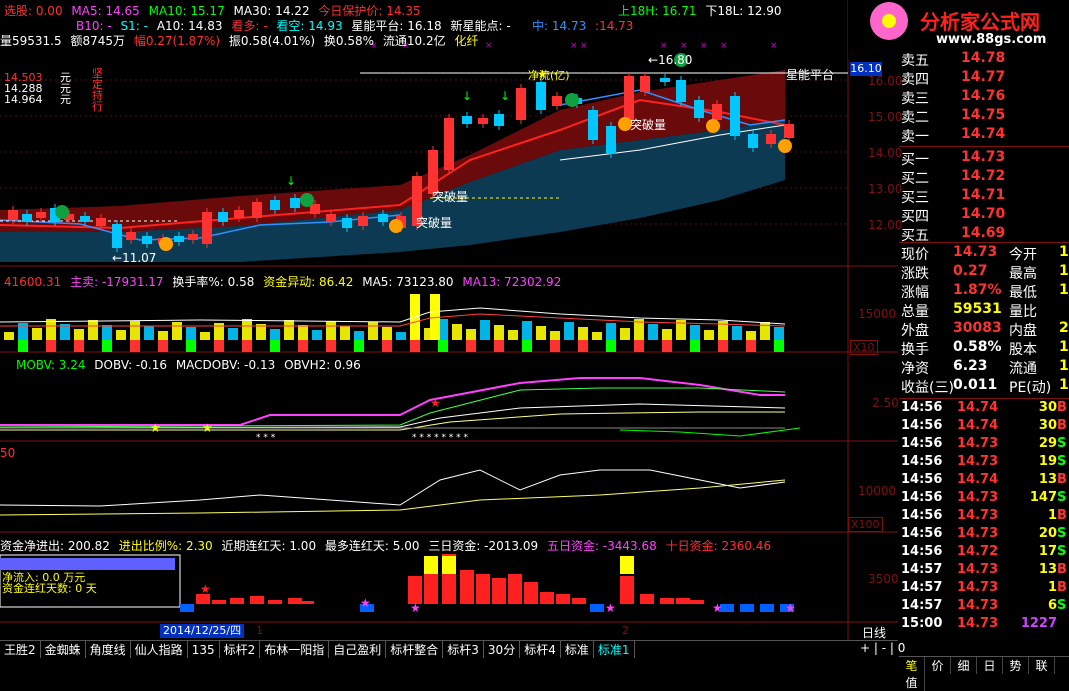  What do you see at coordinates (938, 665) in the screenshot?
I see `right-tab-1: 价` at bounding box center [938, 665].